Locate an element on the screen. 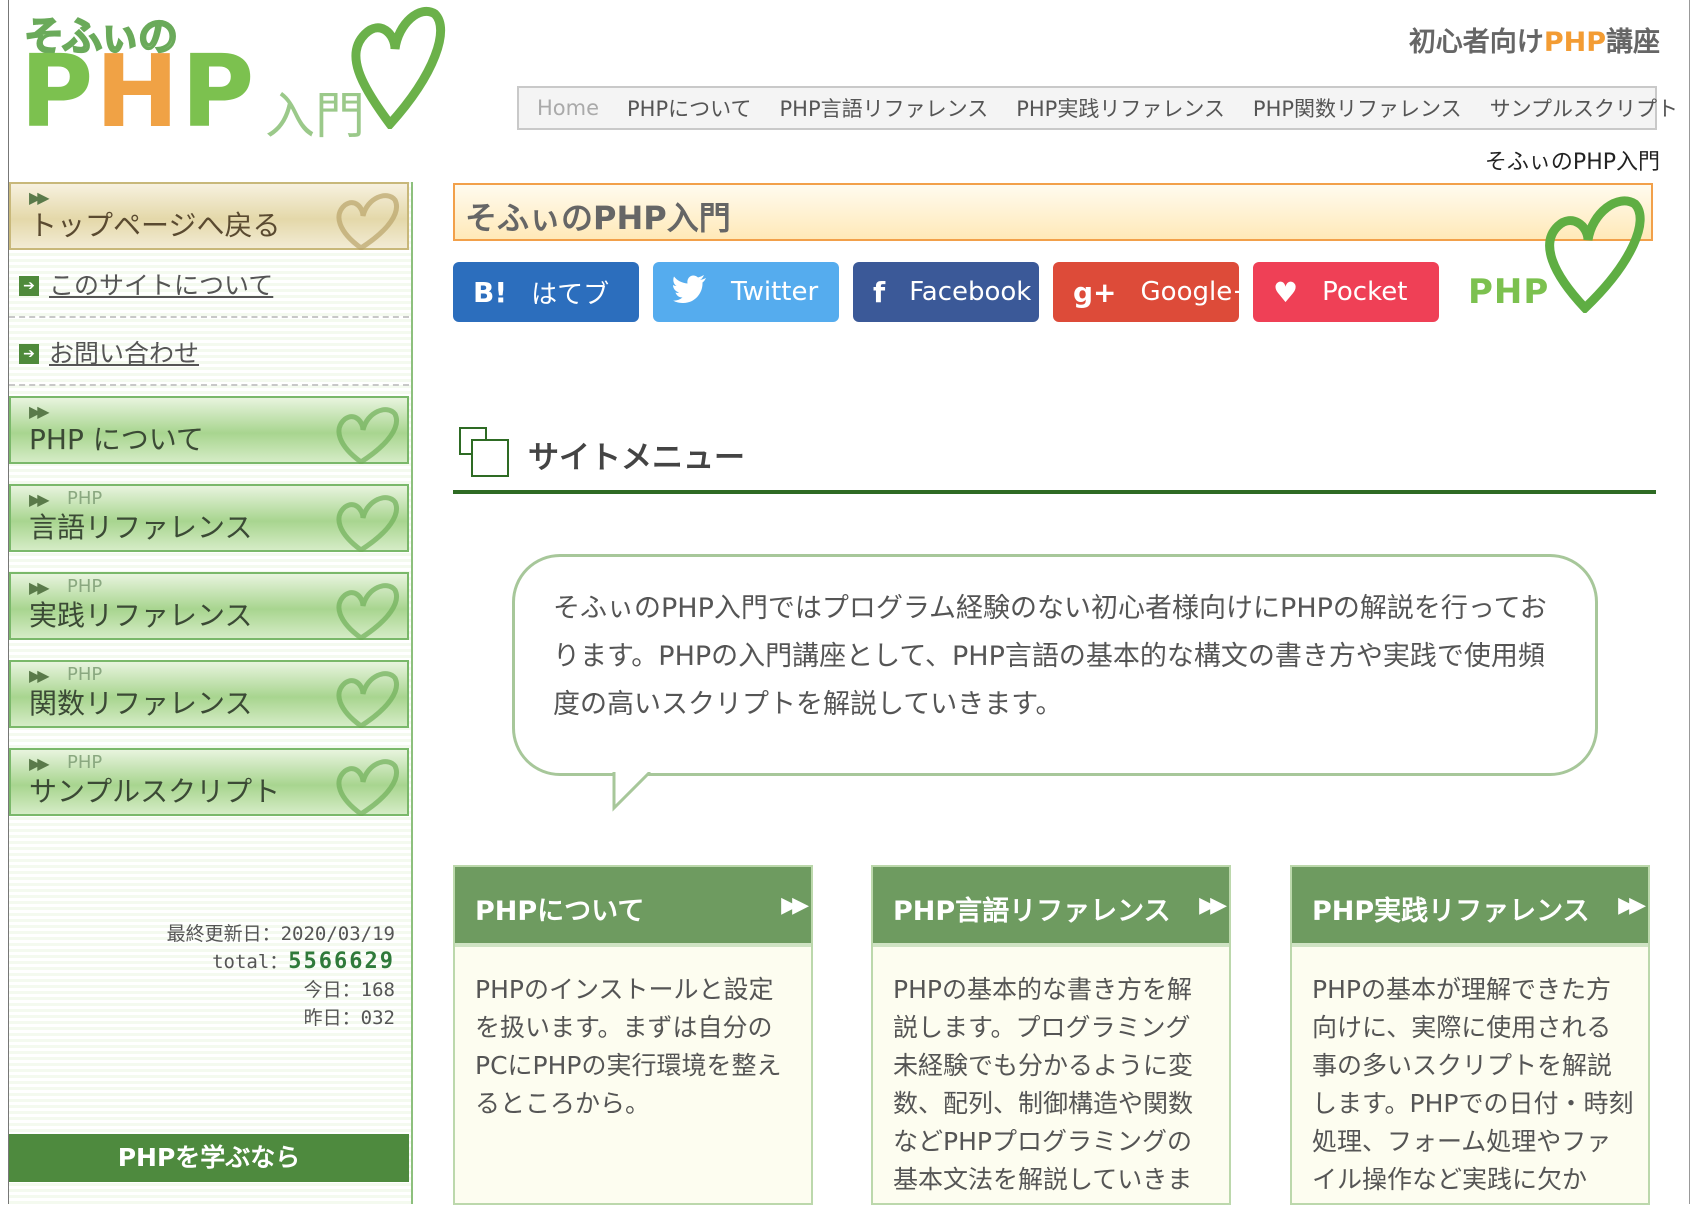 This screenshot has height=1205, width=1696. page-title: そふぃのPHP入門 is located at coordinates (598, 218).